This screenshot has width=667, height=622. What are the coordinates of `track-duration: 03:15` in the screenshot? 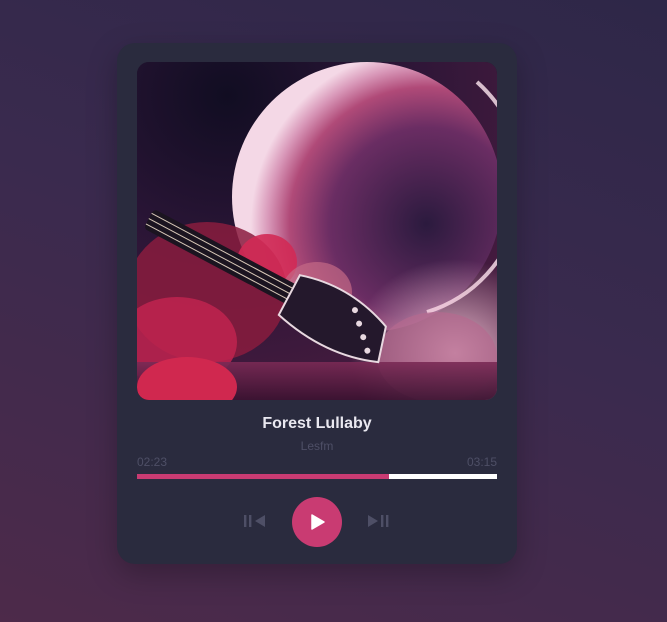 It's located at (481, 462).